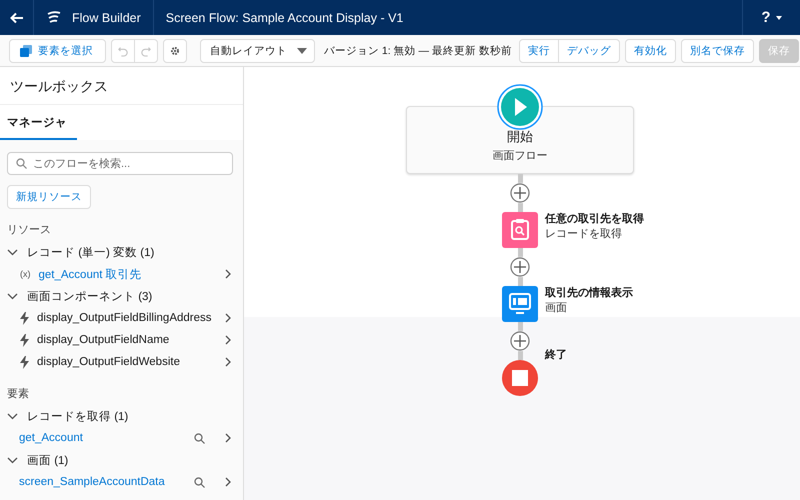 The width and height of the screenshot is (800, 500). I want to click on node-title: 任意の取引先を取得, so click(594, 219).